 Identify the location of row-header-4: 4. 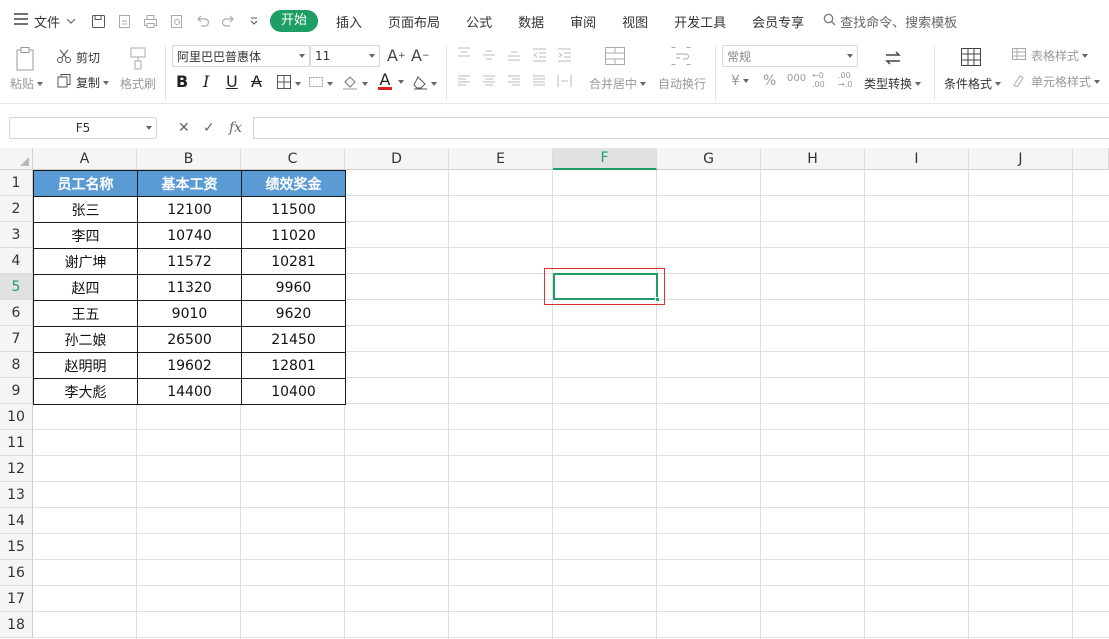
(16, 261).